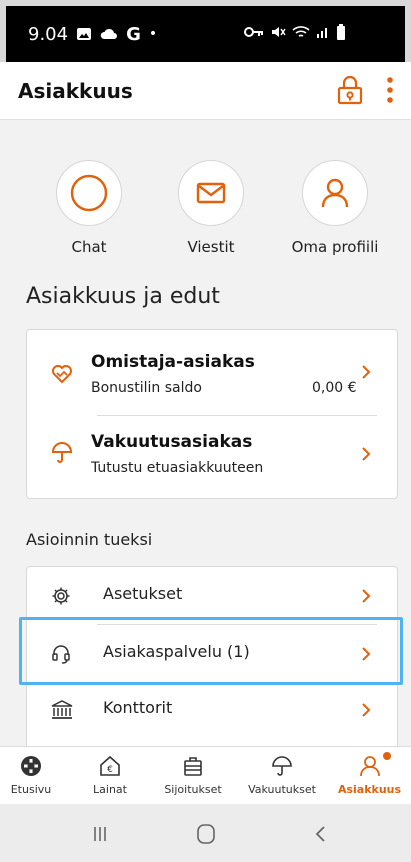  I want to click on page-title: Asiakkuus, so click(75, 90).